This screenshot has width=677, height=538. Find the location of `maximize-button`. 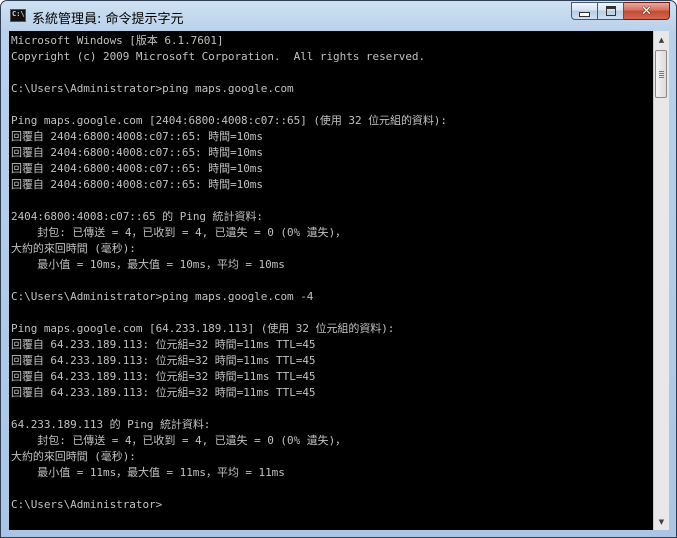

maximize-button is located at coordinates (611, 11).